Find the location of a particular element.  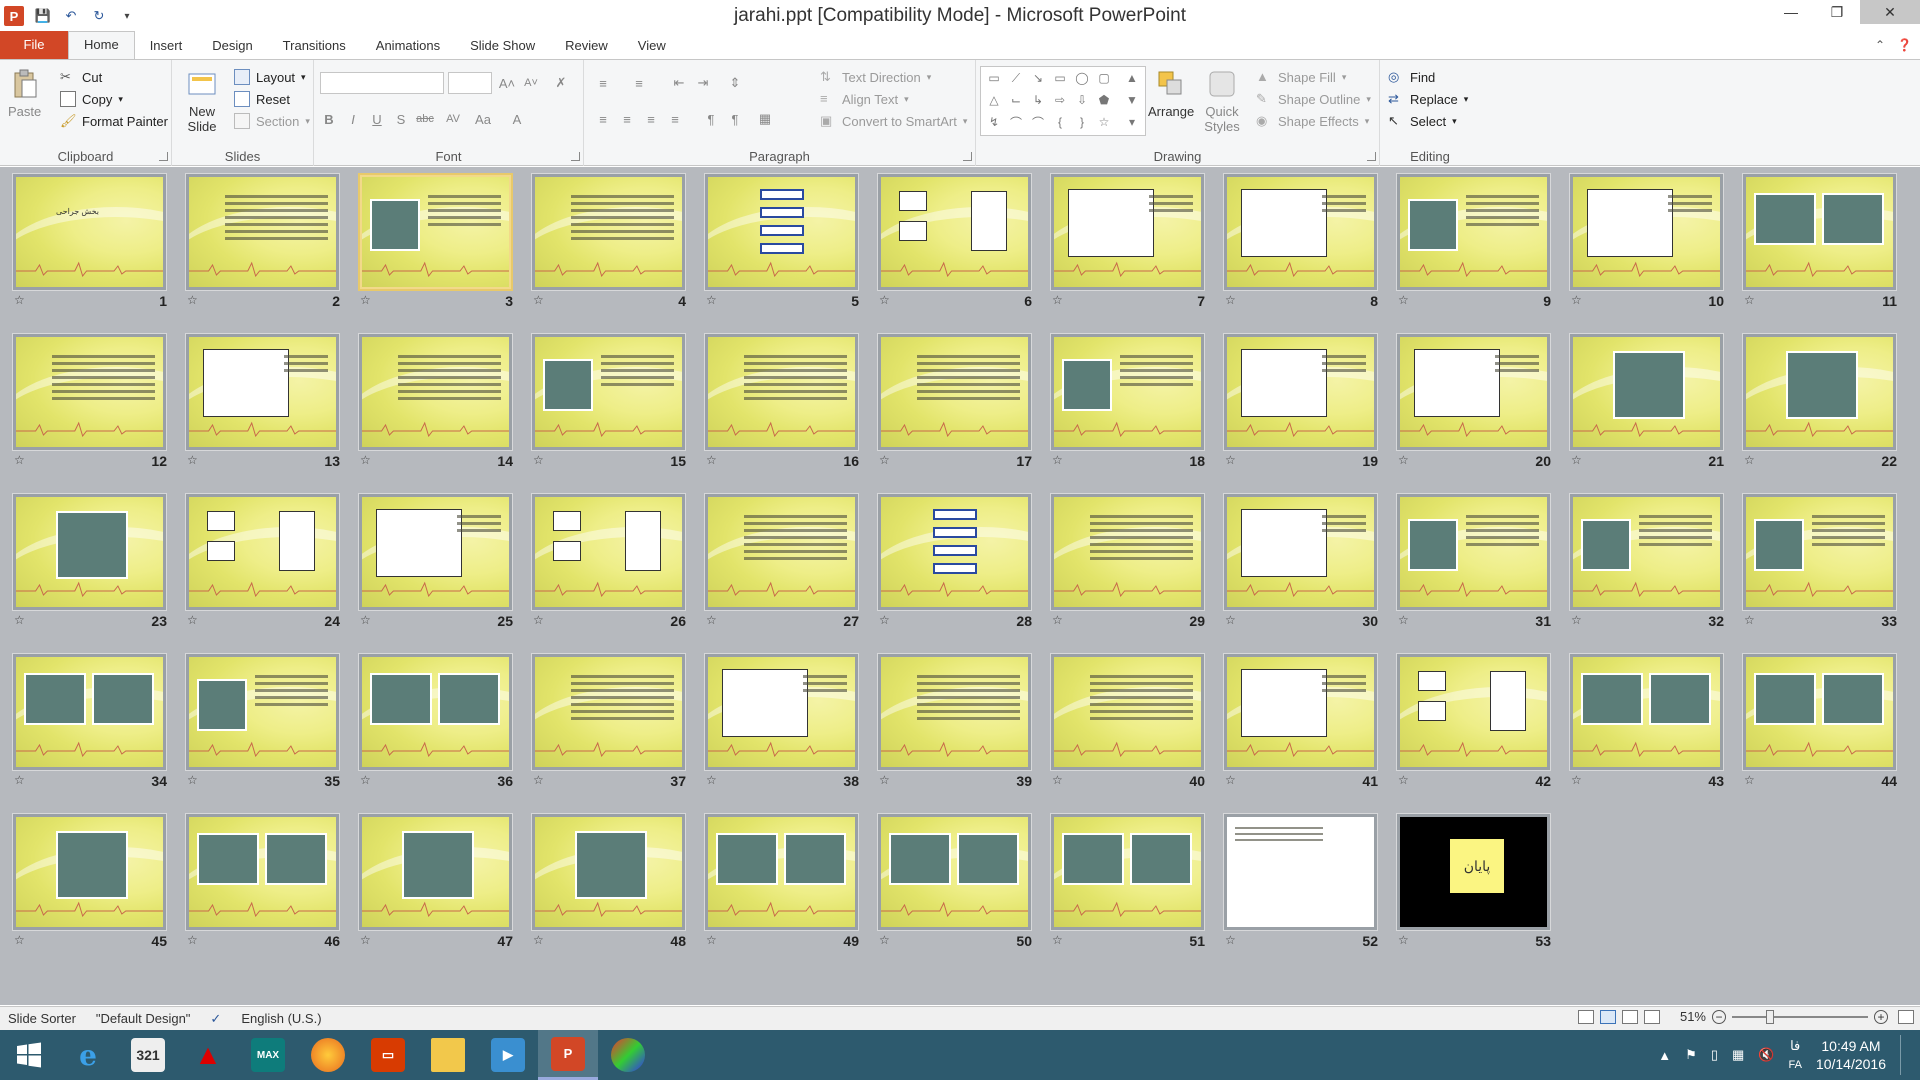

media-player-taskbar-icon: ▶ is located at coordinates (508, 1055).